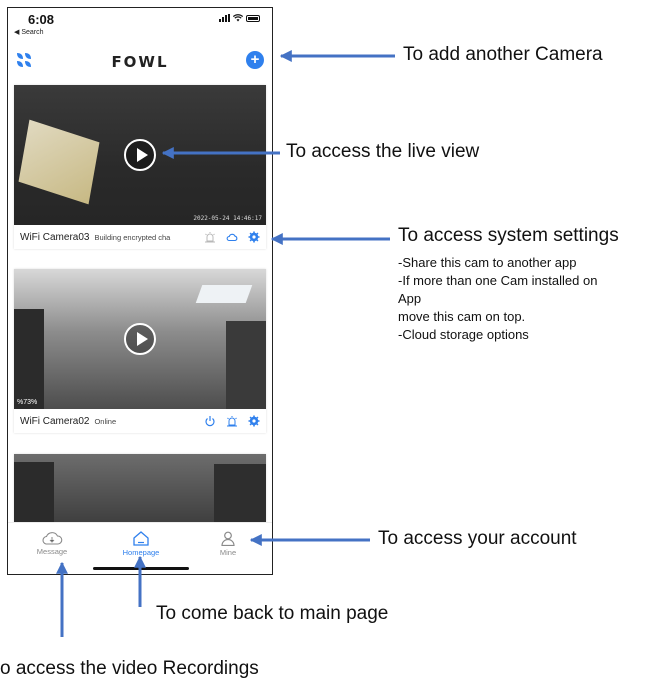  Describe the element at coordinates (272, 613) in the screenshot. I see `callout-main-page: To come back to main page` at that location.